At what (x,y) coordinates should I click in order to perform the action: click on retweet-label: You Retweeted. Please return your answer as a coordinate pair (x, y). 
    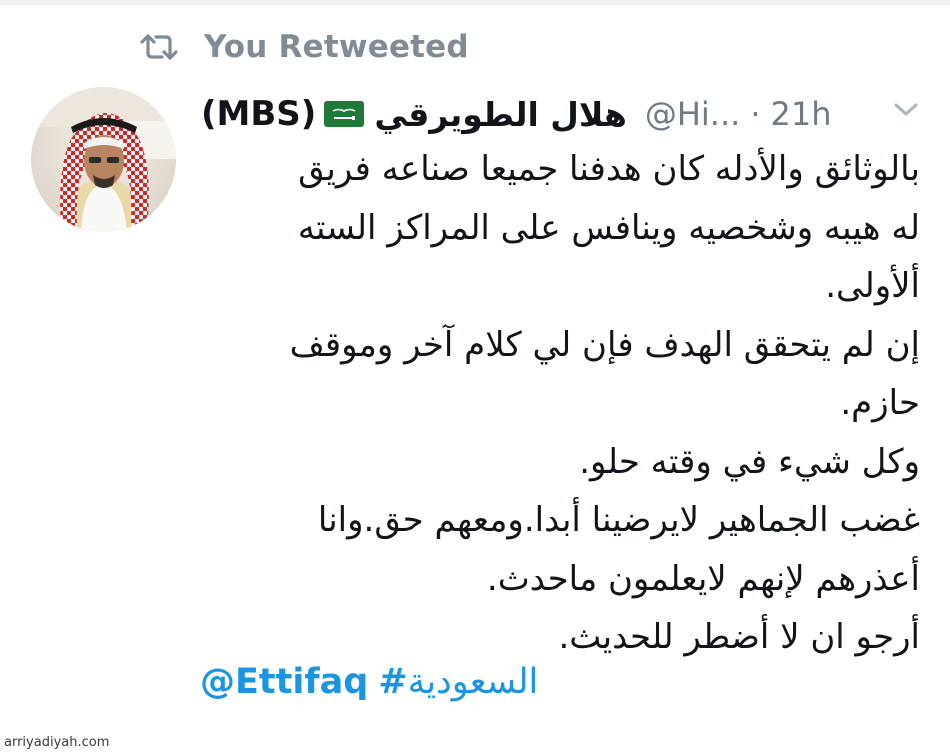
    Looking at the image, I should click on (336, 47).